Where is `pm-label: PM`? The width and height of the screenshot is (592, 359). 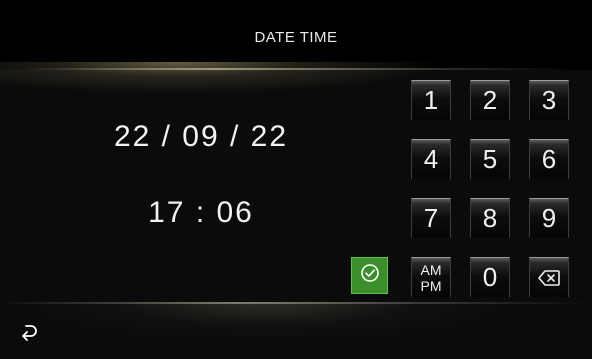 pm-label: PM is located at coordinates (431, 286).